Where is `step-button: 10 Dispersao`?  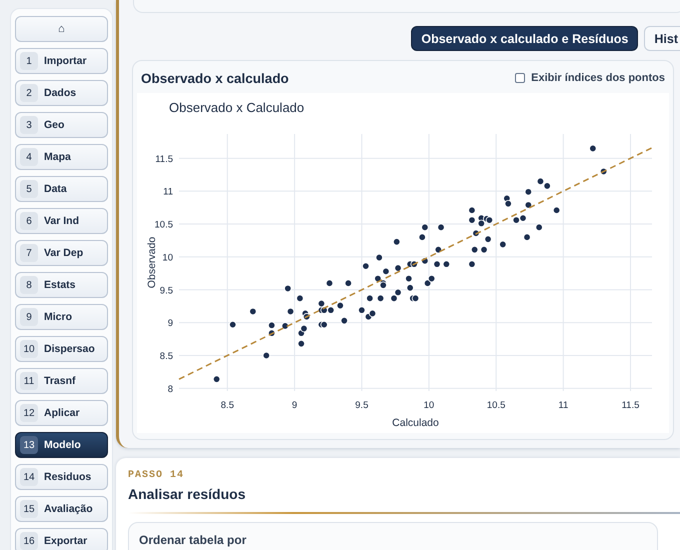
step-button: 10 Dispersao is located at coordinates (61, 349).